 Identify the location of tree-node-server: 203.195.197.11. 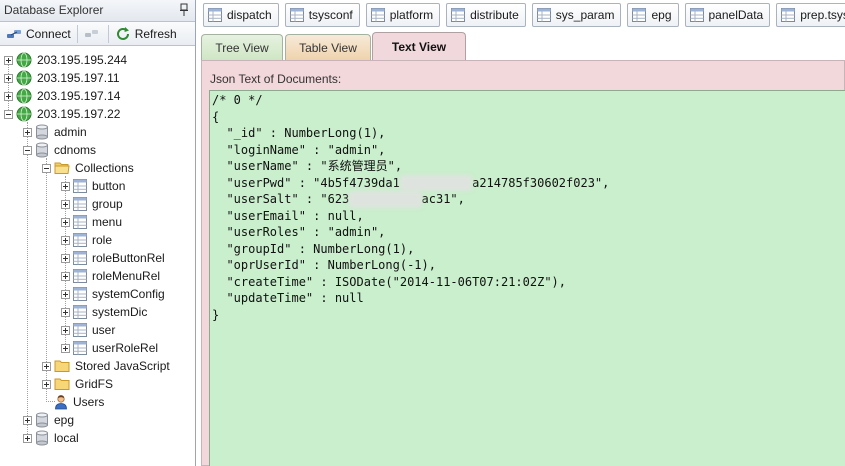
(62, 78).